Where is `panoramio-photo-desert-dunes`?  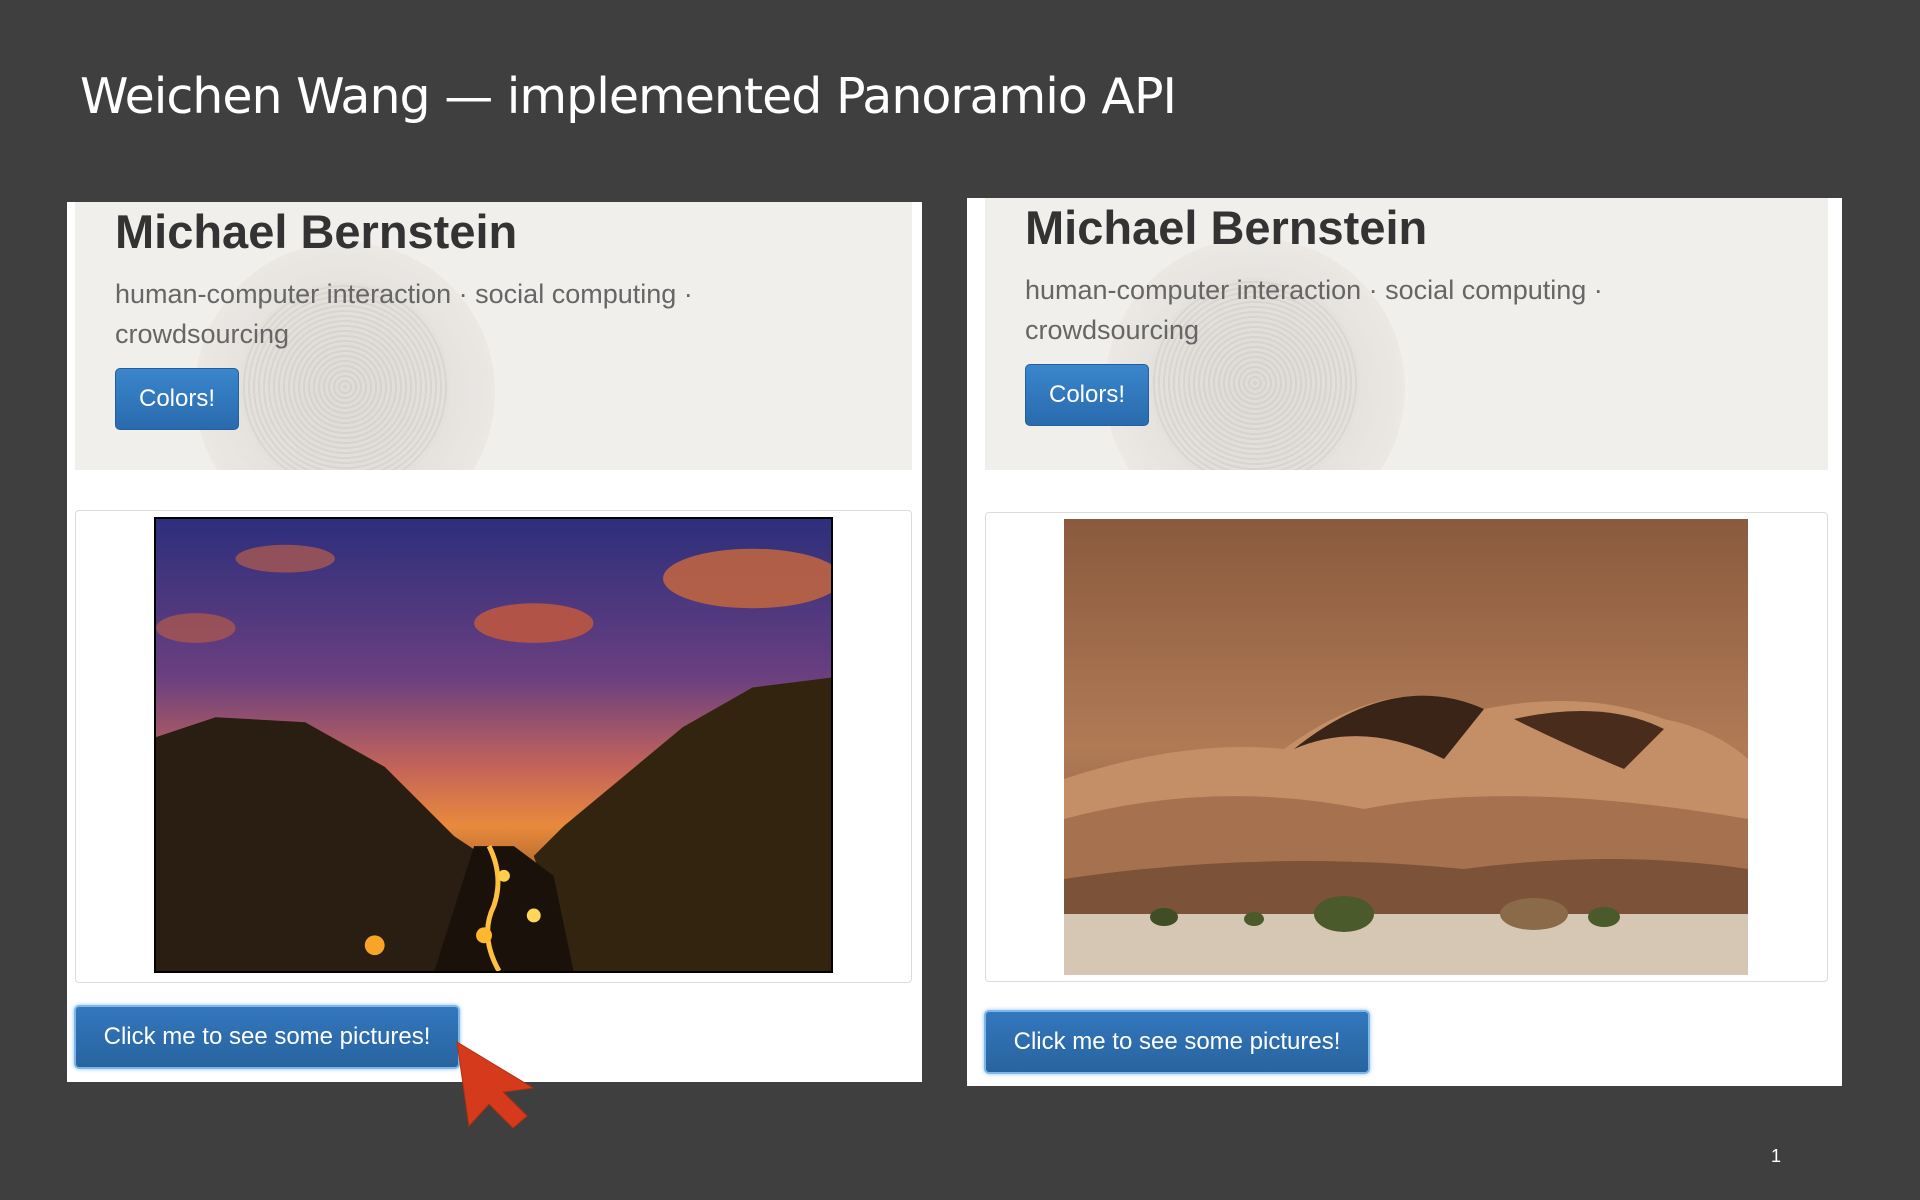
panoramio-photo-desert-dunes is located at coordinates (1406, 747).